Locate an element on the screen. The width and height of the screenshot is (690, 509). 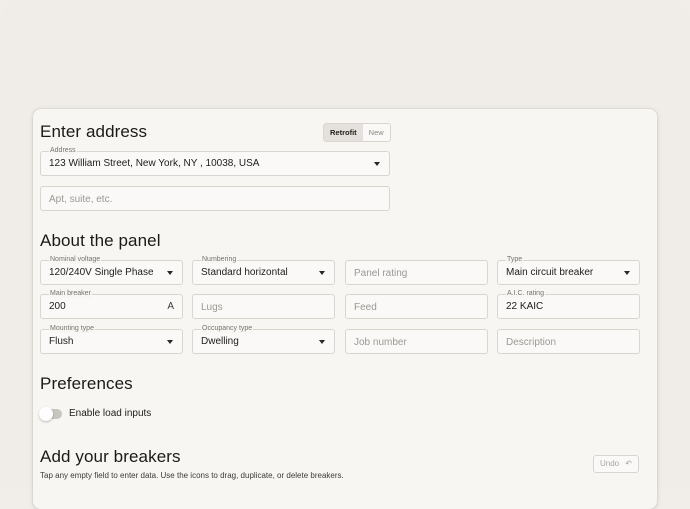
type-value: Main circuit breaker is located at coordinates (550, 272).